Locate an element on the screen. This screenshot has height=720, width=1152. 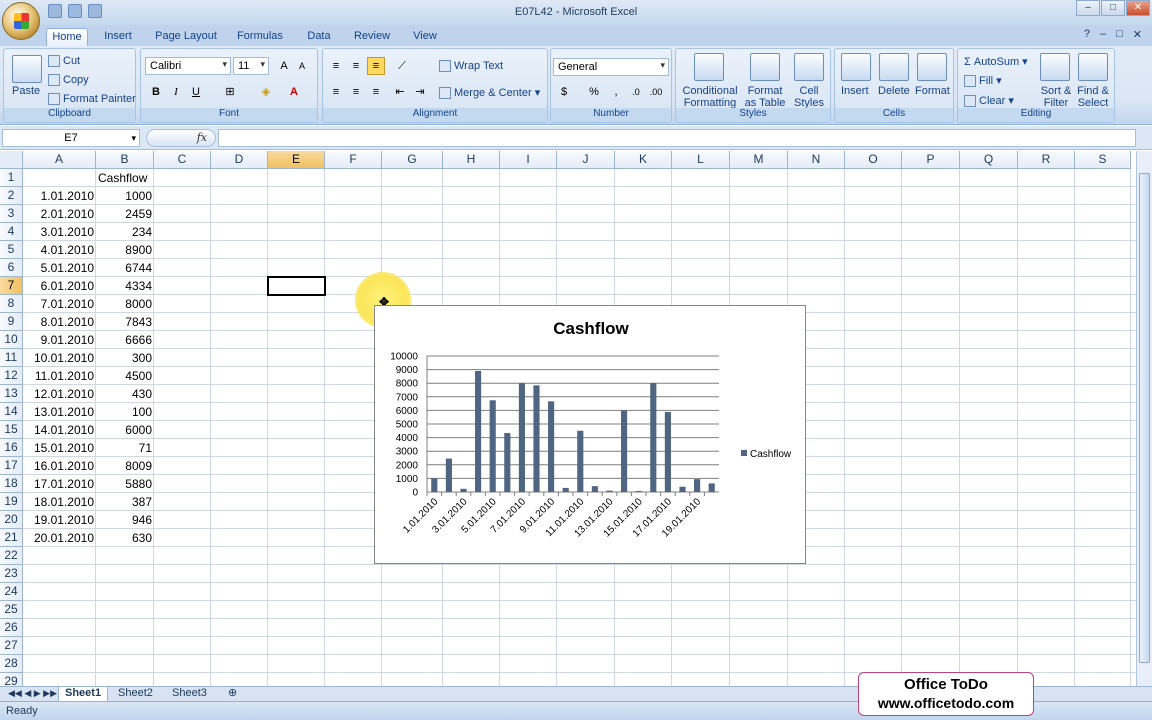
cell-date: 5.01.2010 is located at coordinates (59, 268).